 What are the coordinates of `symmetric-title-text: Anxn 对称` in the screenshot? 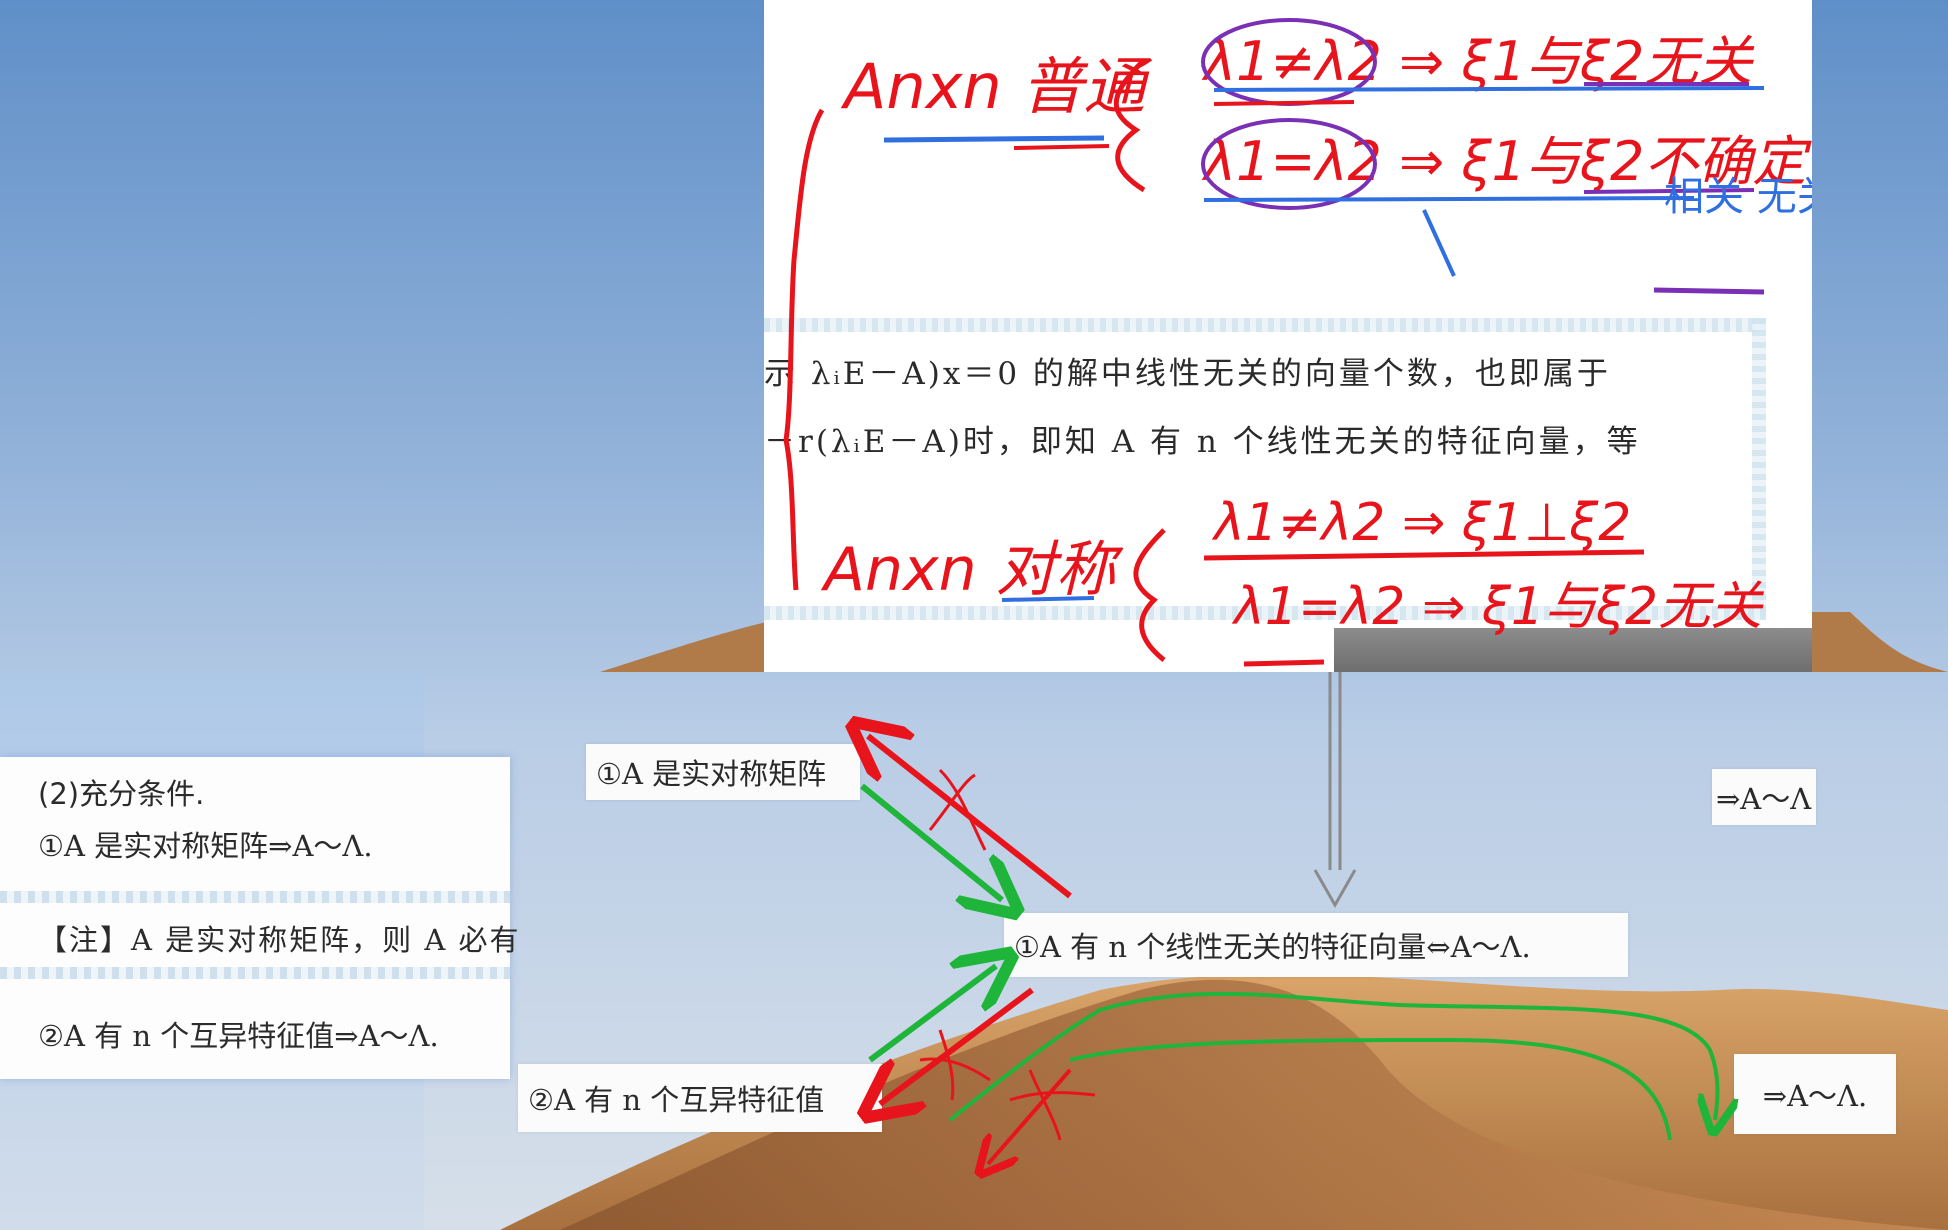 It's located at (972, 570).